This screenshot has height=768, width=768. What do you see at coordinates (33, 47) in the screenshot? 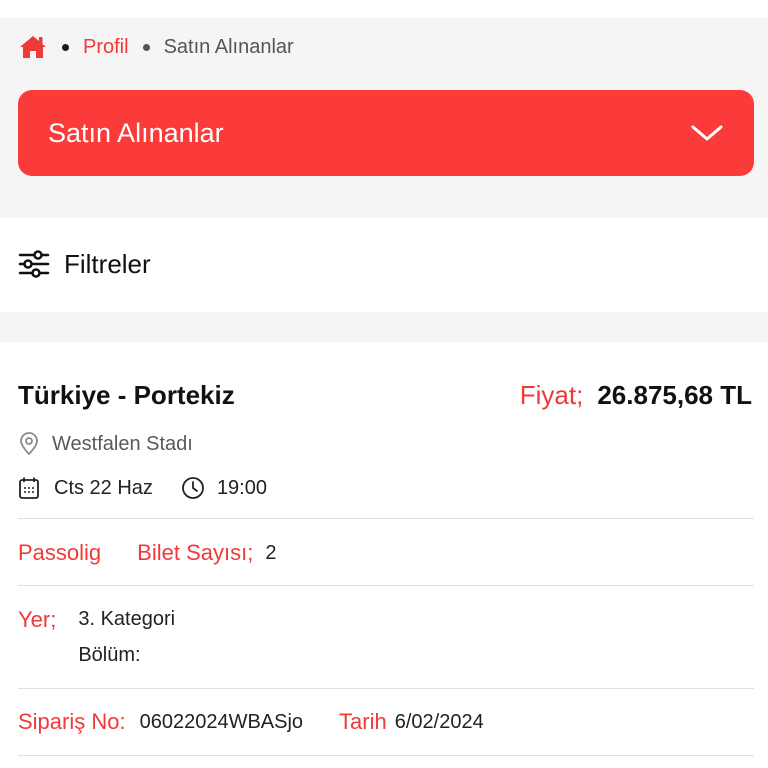
I see `home-icon` at bounding box center [33, 47].